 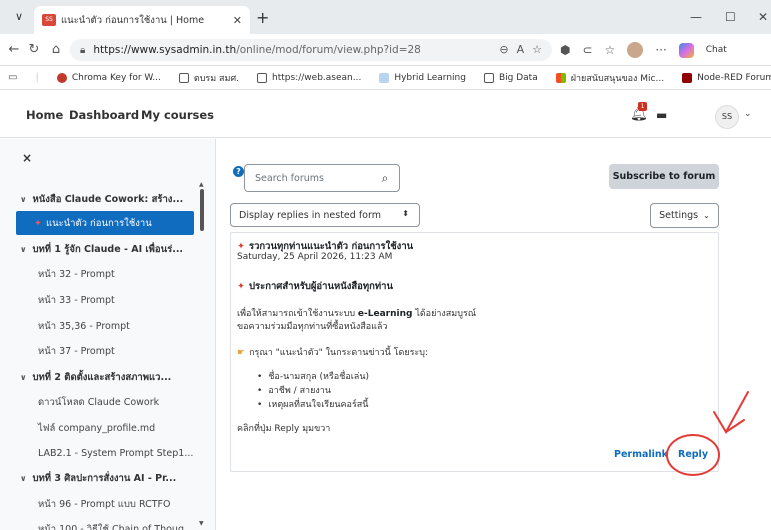 I want to click on post-heading: ✦ ประกาศสำหรับผู้อ่านหนังสือทุกท่าน, so click(x=315, y=286).